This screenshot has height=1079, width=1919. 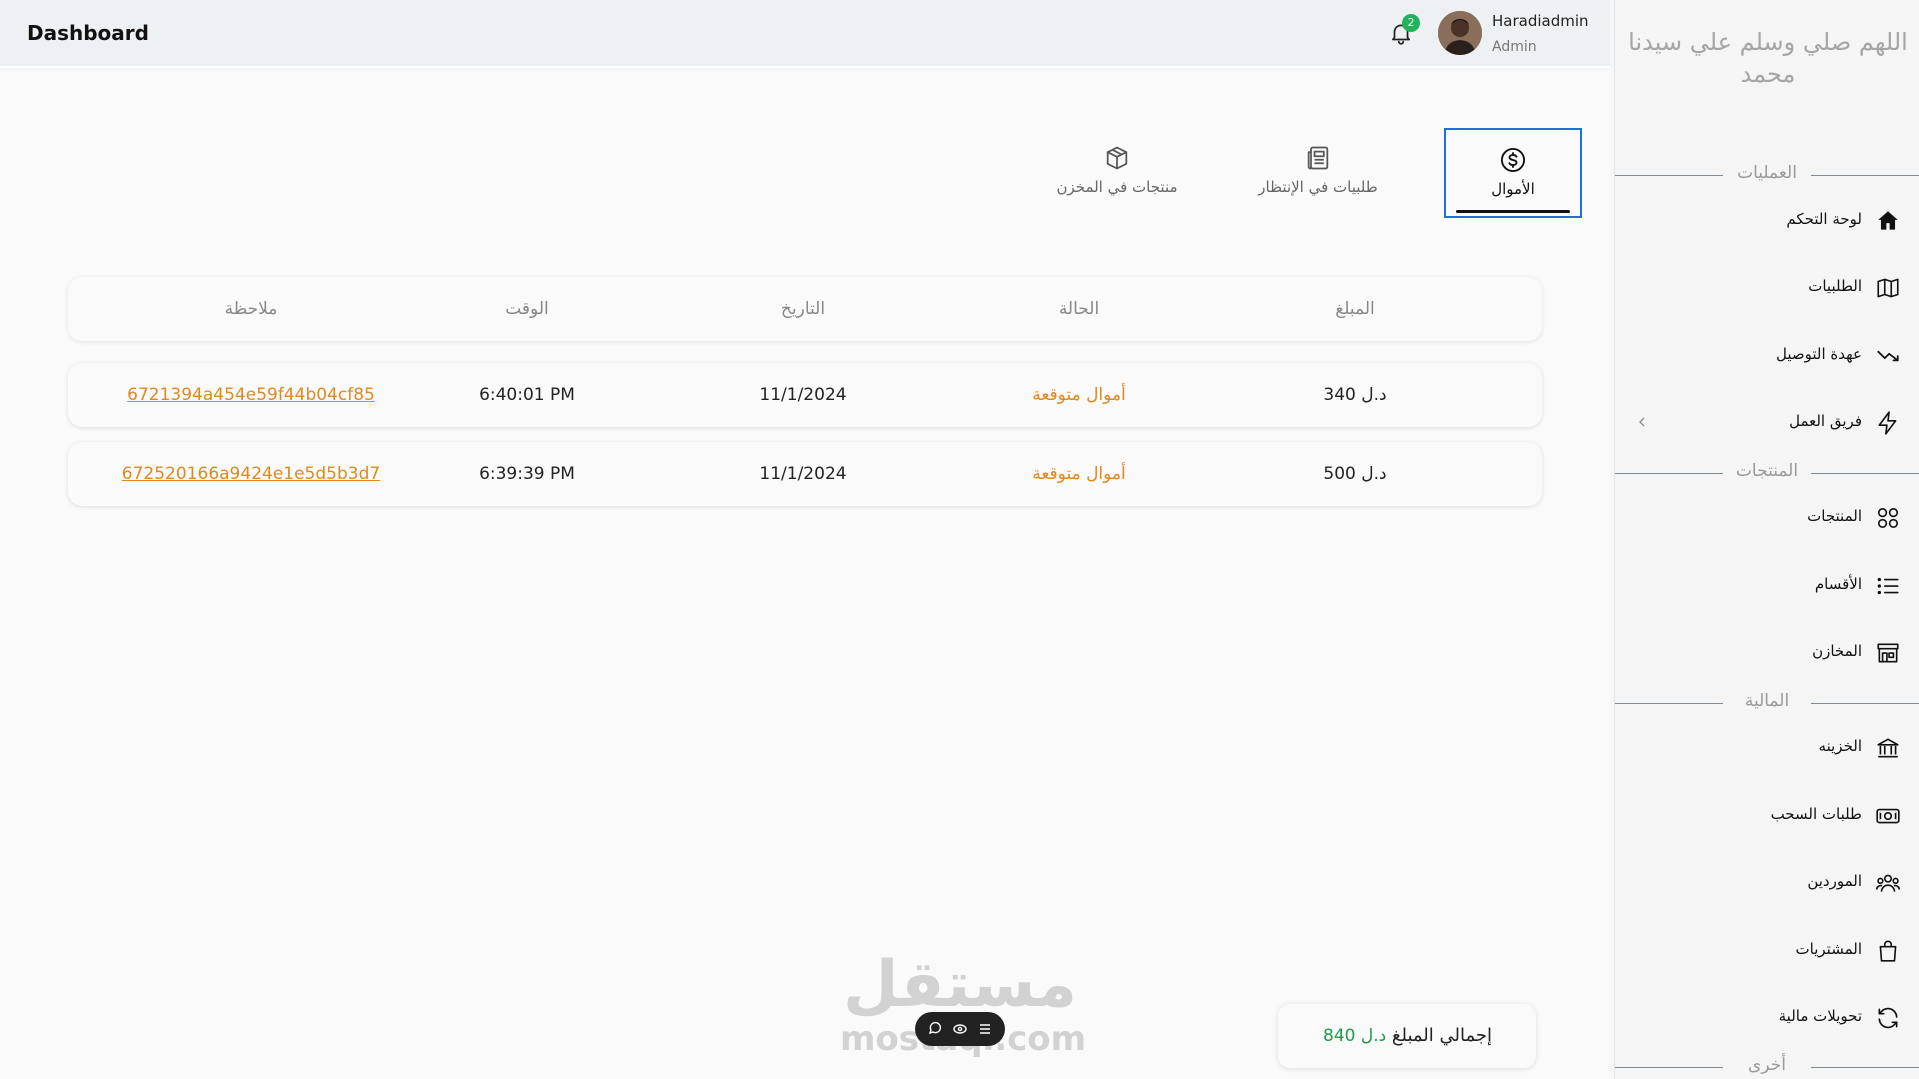 What do you see at coordinates (1888, 1018) in the screenshot?
I see `refresh-icon` at bounding box center [1888, 1018].